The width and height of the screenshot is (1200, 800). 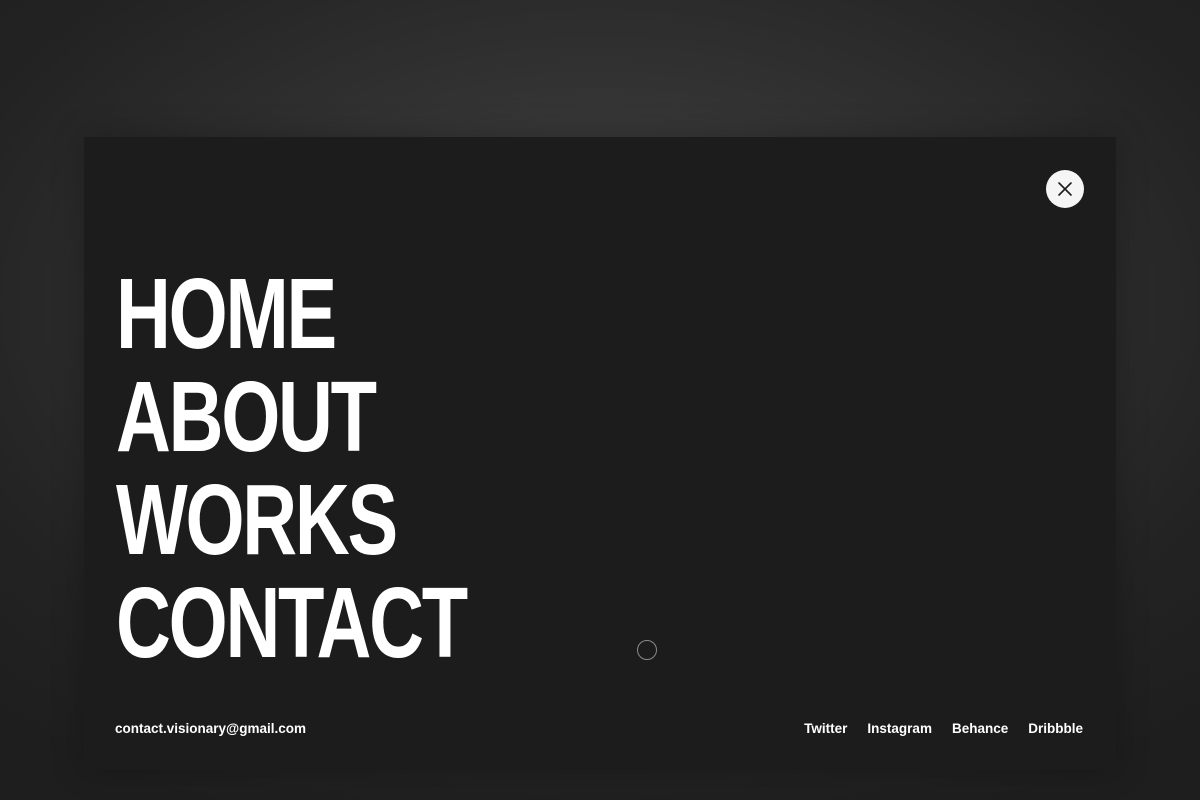 I want to click on menu-item-about: ABOUT, so click(x=346, y=417).